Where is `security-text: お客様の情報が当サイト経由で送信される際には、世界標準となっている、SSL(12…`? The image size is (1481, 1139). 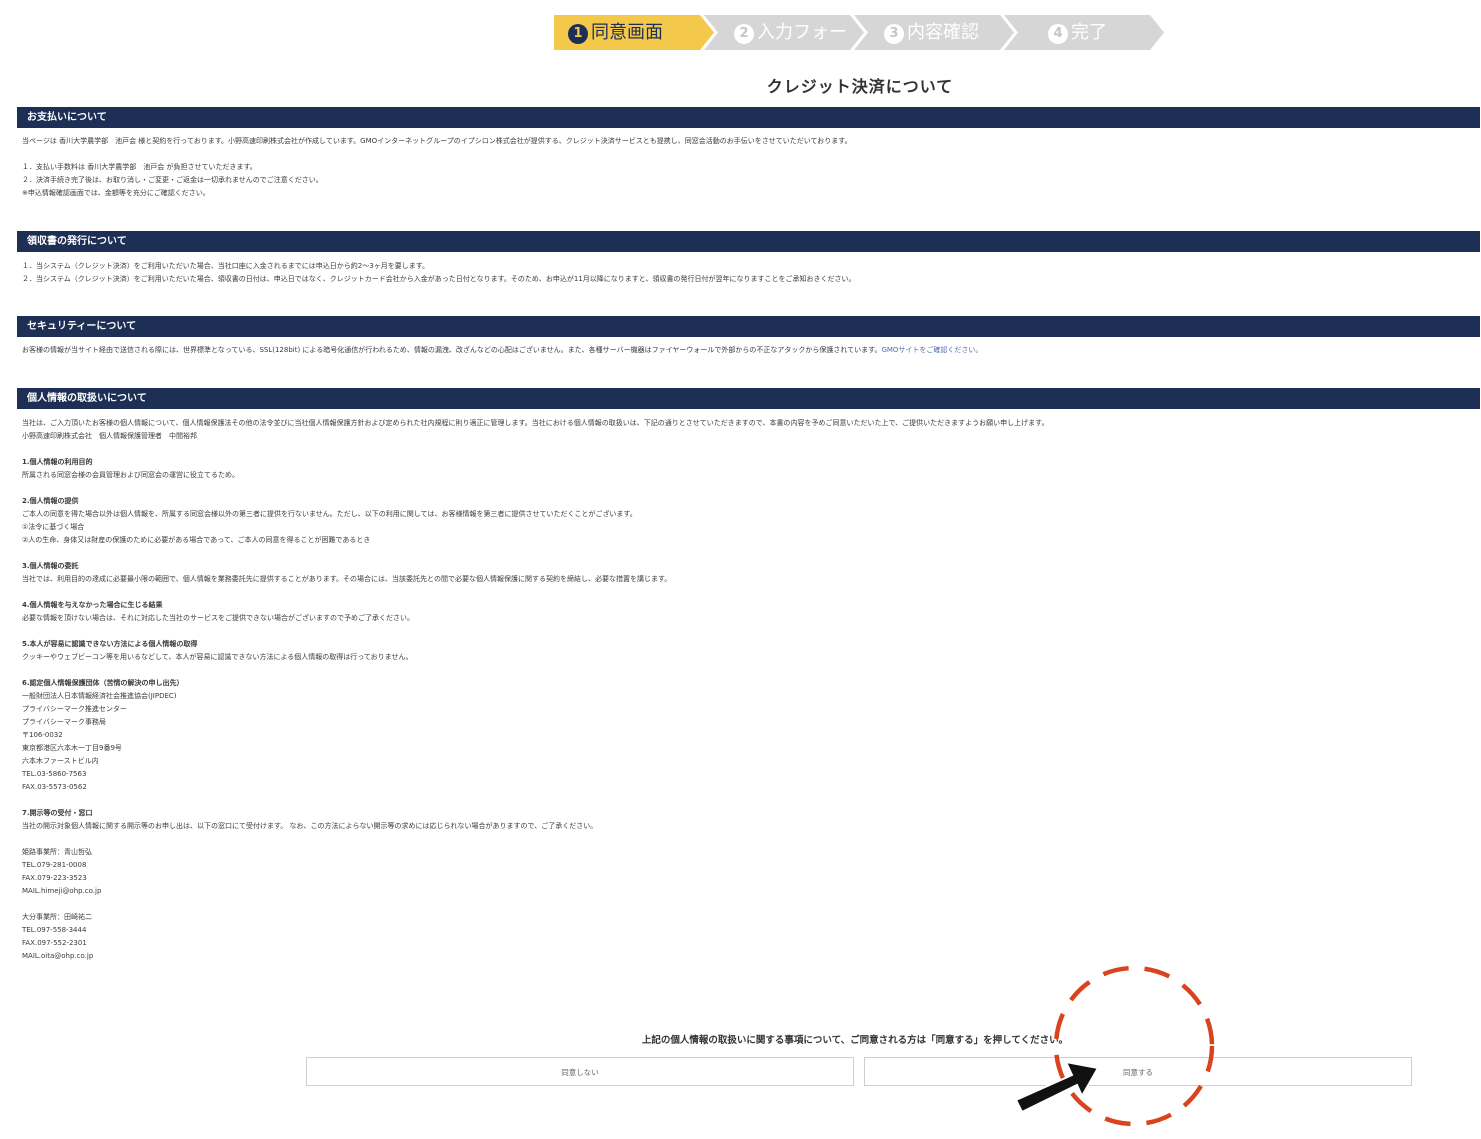
security-text: お客様の情報が当サイト経由で送信される際には、世界標準となっている、SSL(12… is located at coordinates (502, 350).